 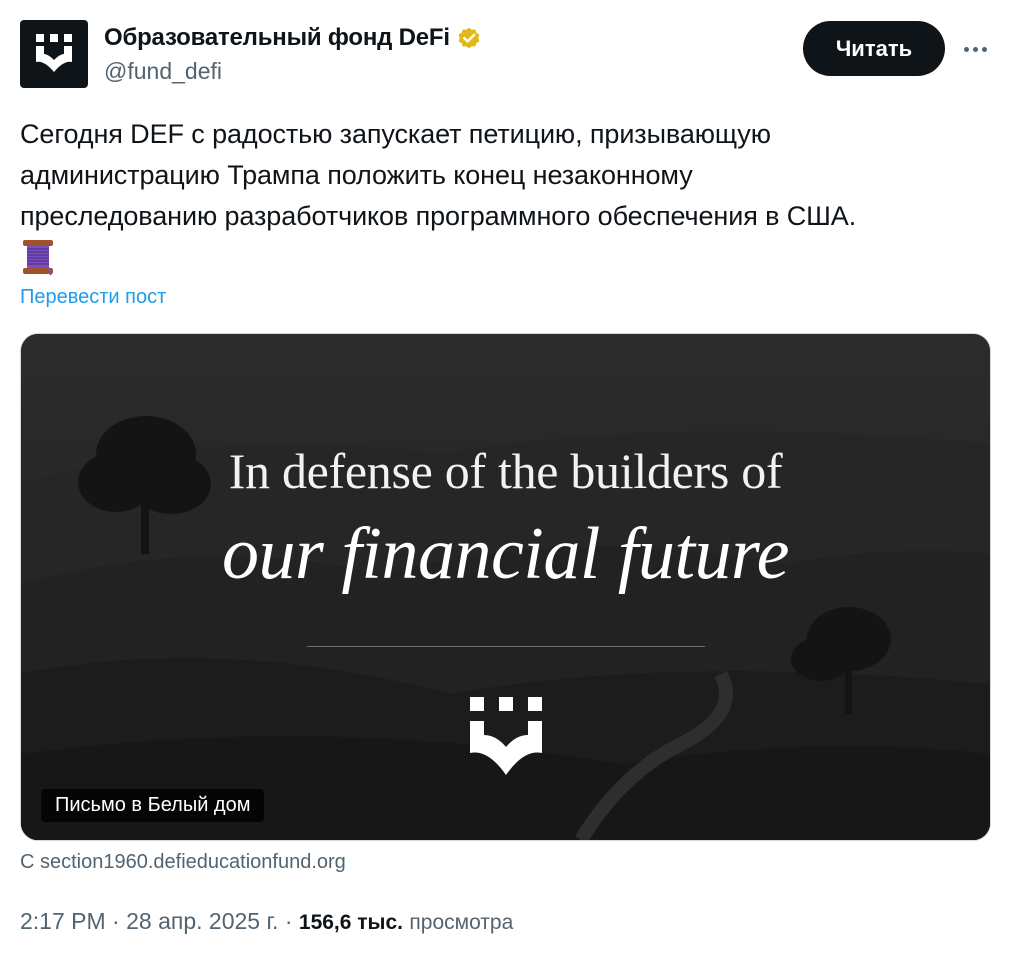 What do you see at coordinates (153, 805) in the screenshot?
I see `media-caption: Письмо в Белый дом` at bounding box center [153, 805].